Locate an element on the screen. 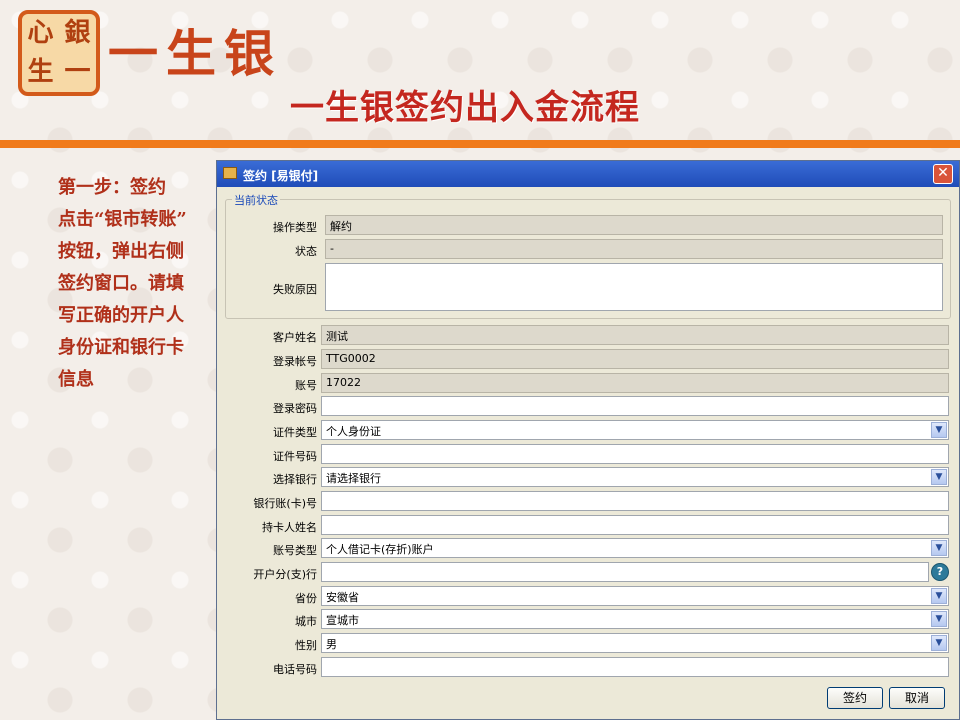 The width and height of the screenshot is (960, 720). customer-name-field: 测试 is located at coordinates (635, 335).